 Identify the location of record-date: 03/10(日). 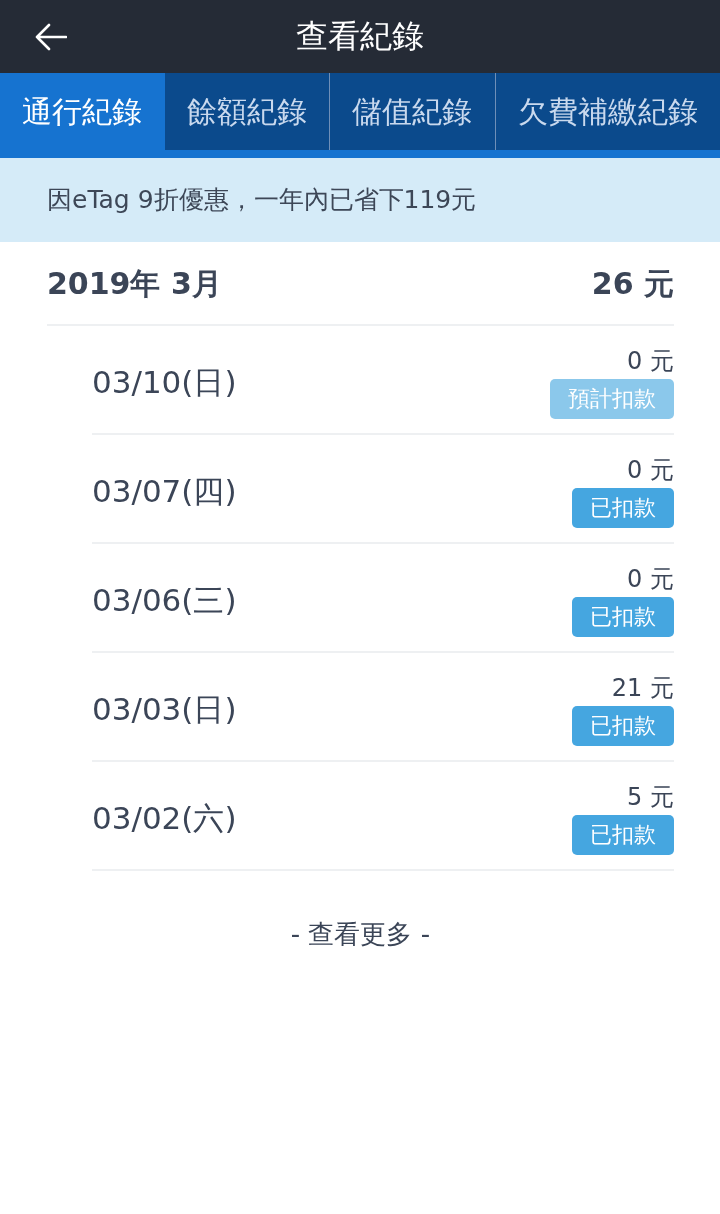
(164, 383).